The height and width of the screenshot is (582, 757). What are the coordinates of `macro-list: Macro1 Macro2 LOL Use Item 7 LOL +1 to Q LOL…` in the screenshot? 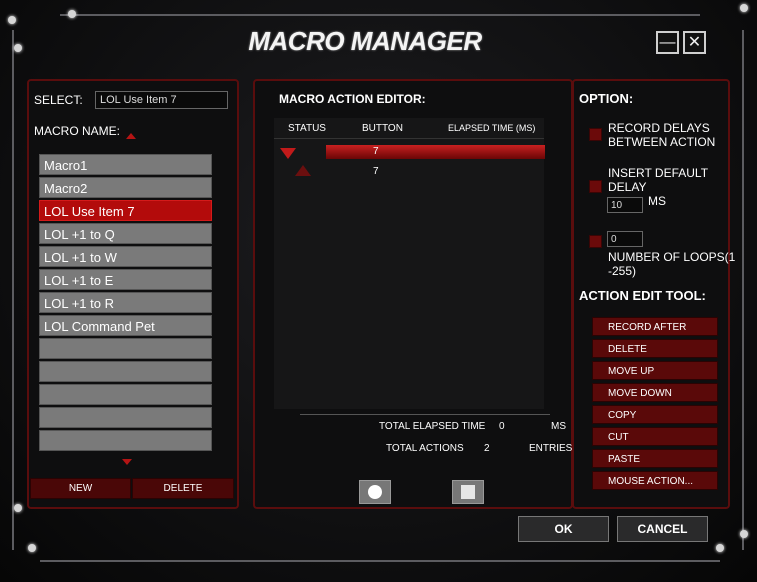 It's located at (125, 303).